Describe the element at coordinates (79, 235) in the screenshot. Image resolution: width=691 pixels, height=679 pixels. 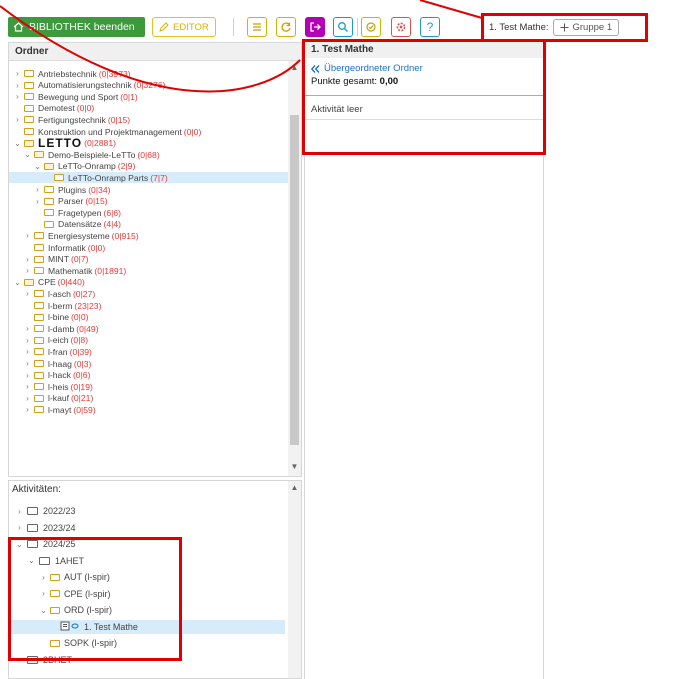
I see `folder-name: Energiesysteme` at that location.